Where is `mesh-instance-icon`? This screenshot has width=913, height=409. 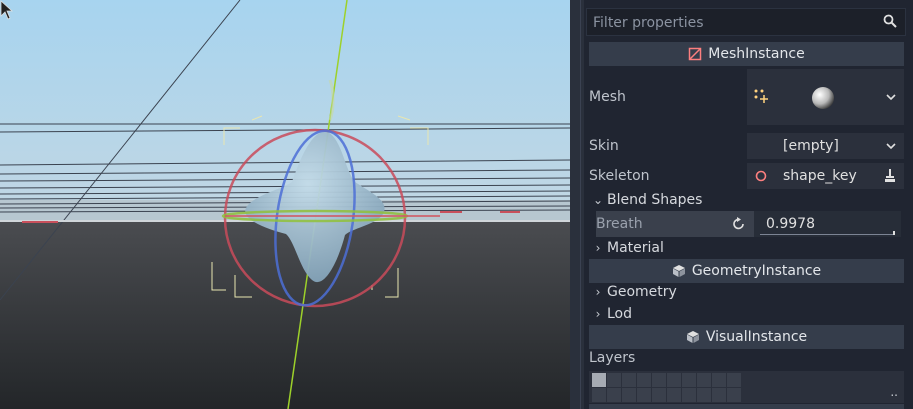 mesh-instance-icon is located at coordinates (695, 54).